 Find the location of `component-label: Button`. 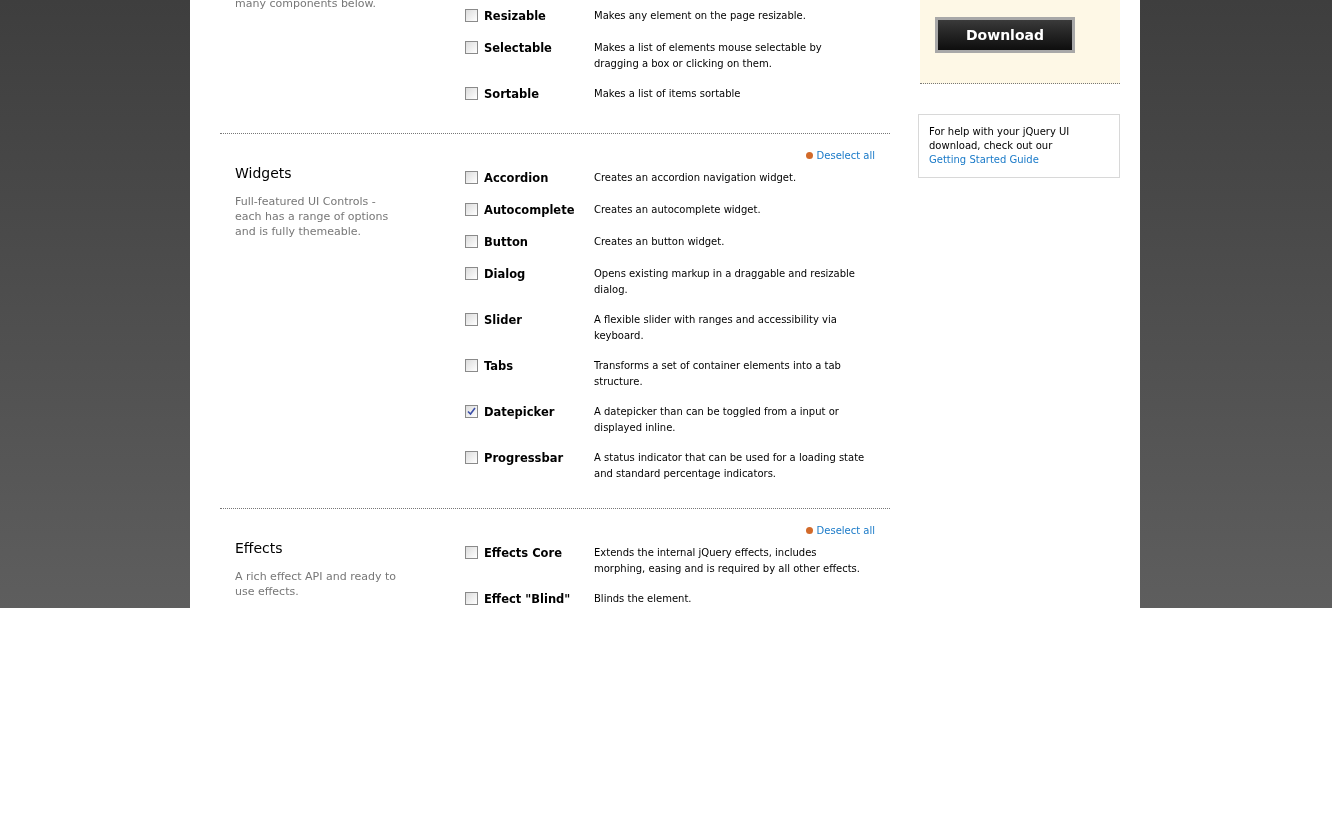

component-label: Button is located at coordinates (539, 242).